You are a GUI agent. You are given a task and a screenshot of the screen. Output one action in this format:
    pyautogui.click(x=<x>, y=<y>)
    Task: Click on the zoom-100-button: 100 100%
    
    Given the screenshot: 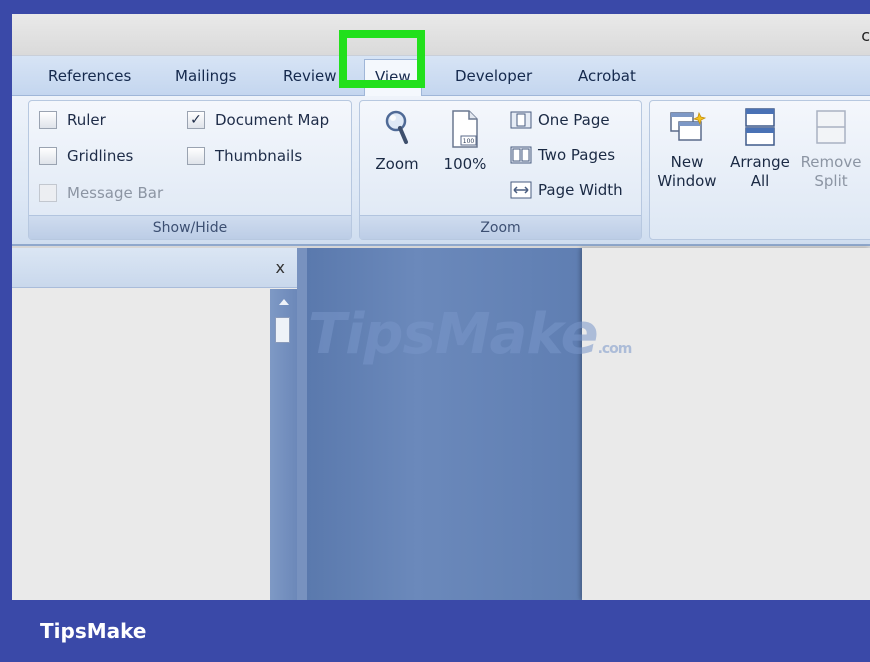 What is the action you would take?
    pyautogui.click(x=465, y=141)
    